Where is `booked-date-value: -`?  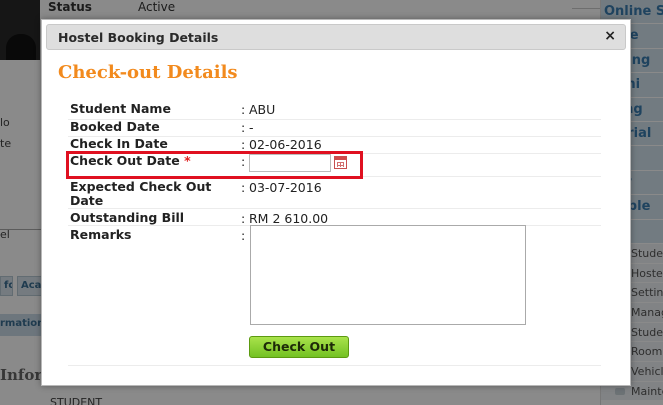 booked-date-value: - is located at coordinates (251, 127).